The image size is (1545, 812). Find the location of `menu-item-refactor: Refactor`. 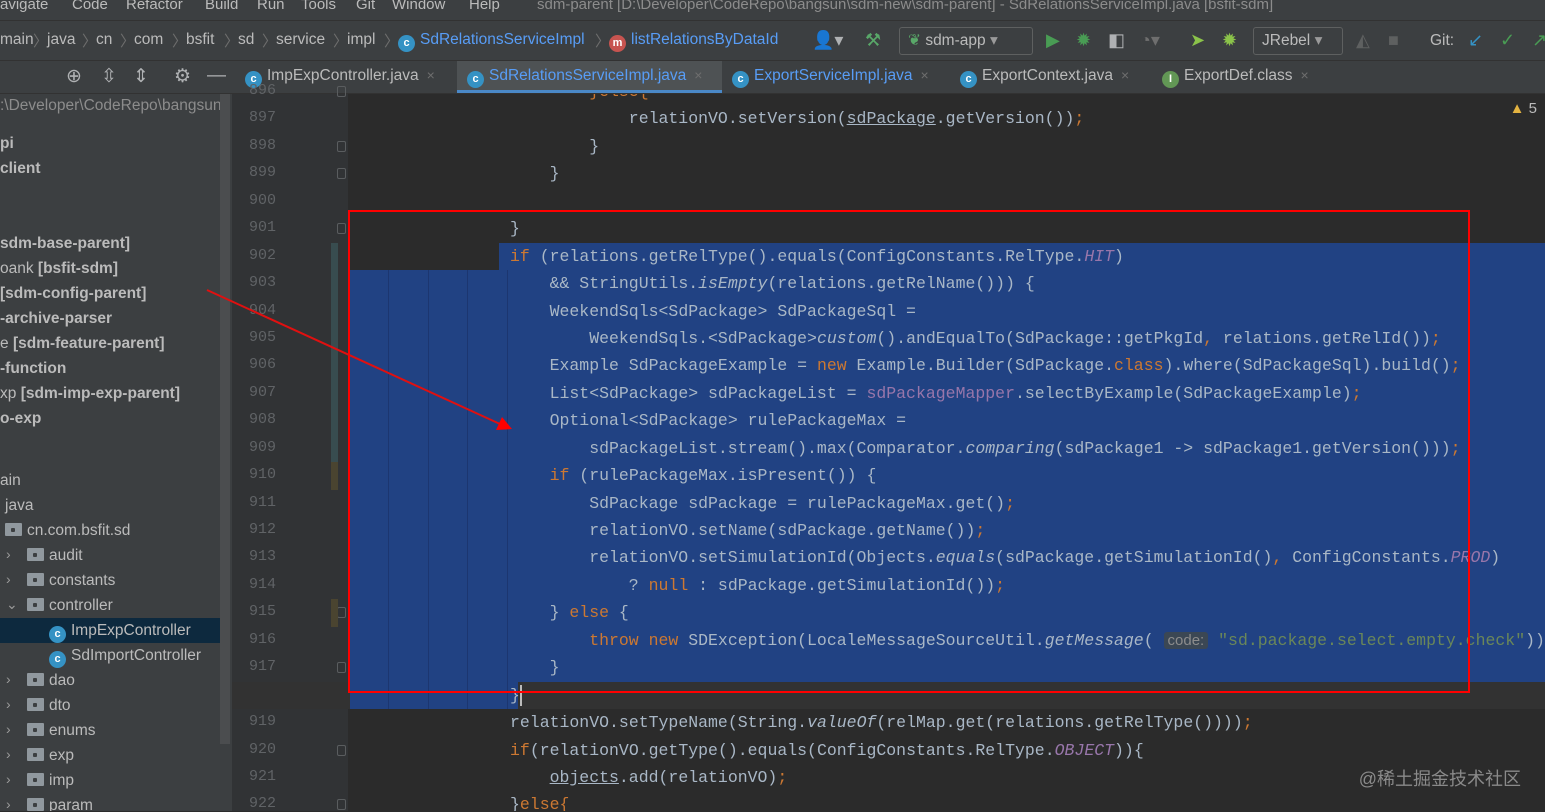

menu-item-refactor: Refactor is located at coordinates (154, 6).